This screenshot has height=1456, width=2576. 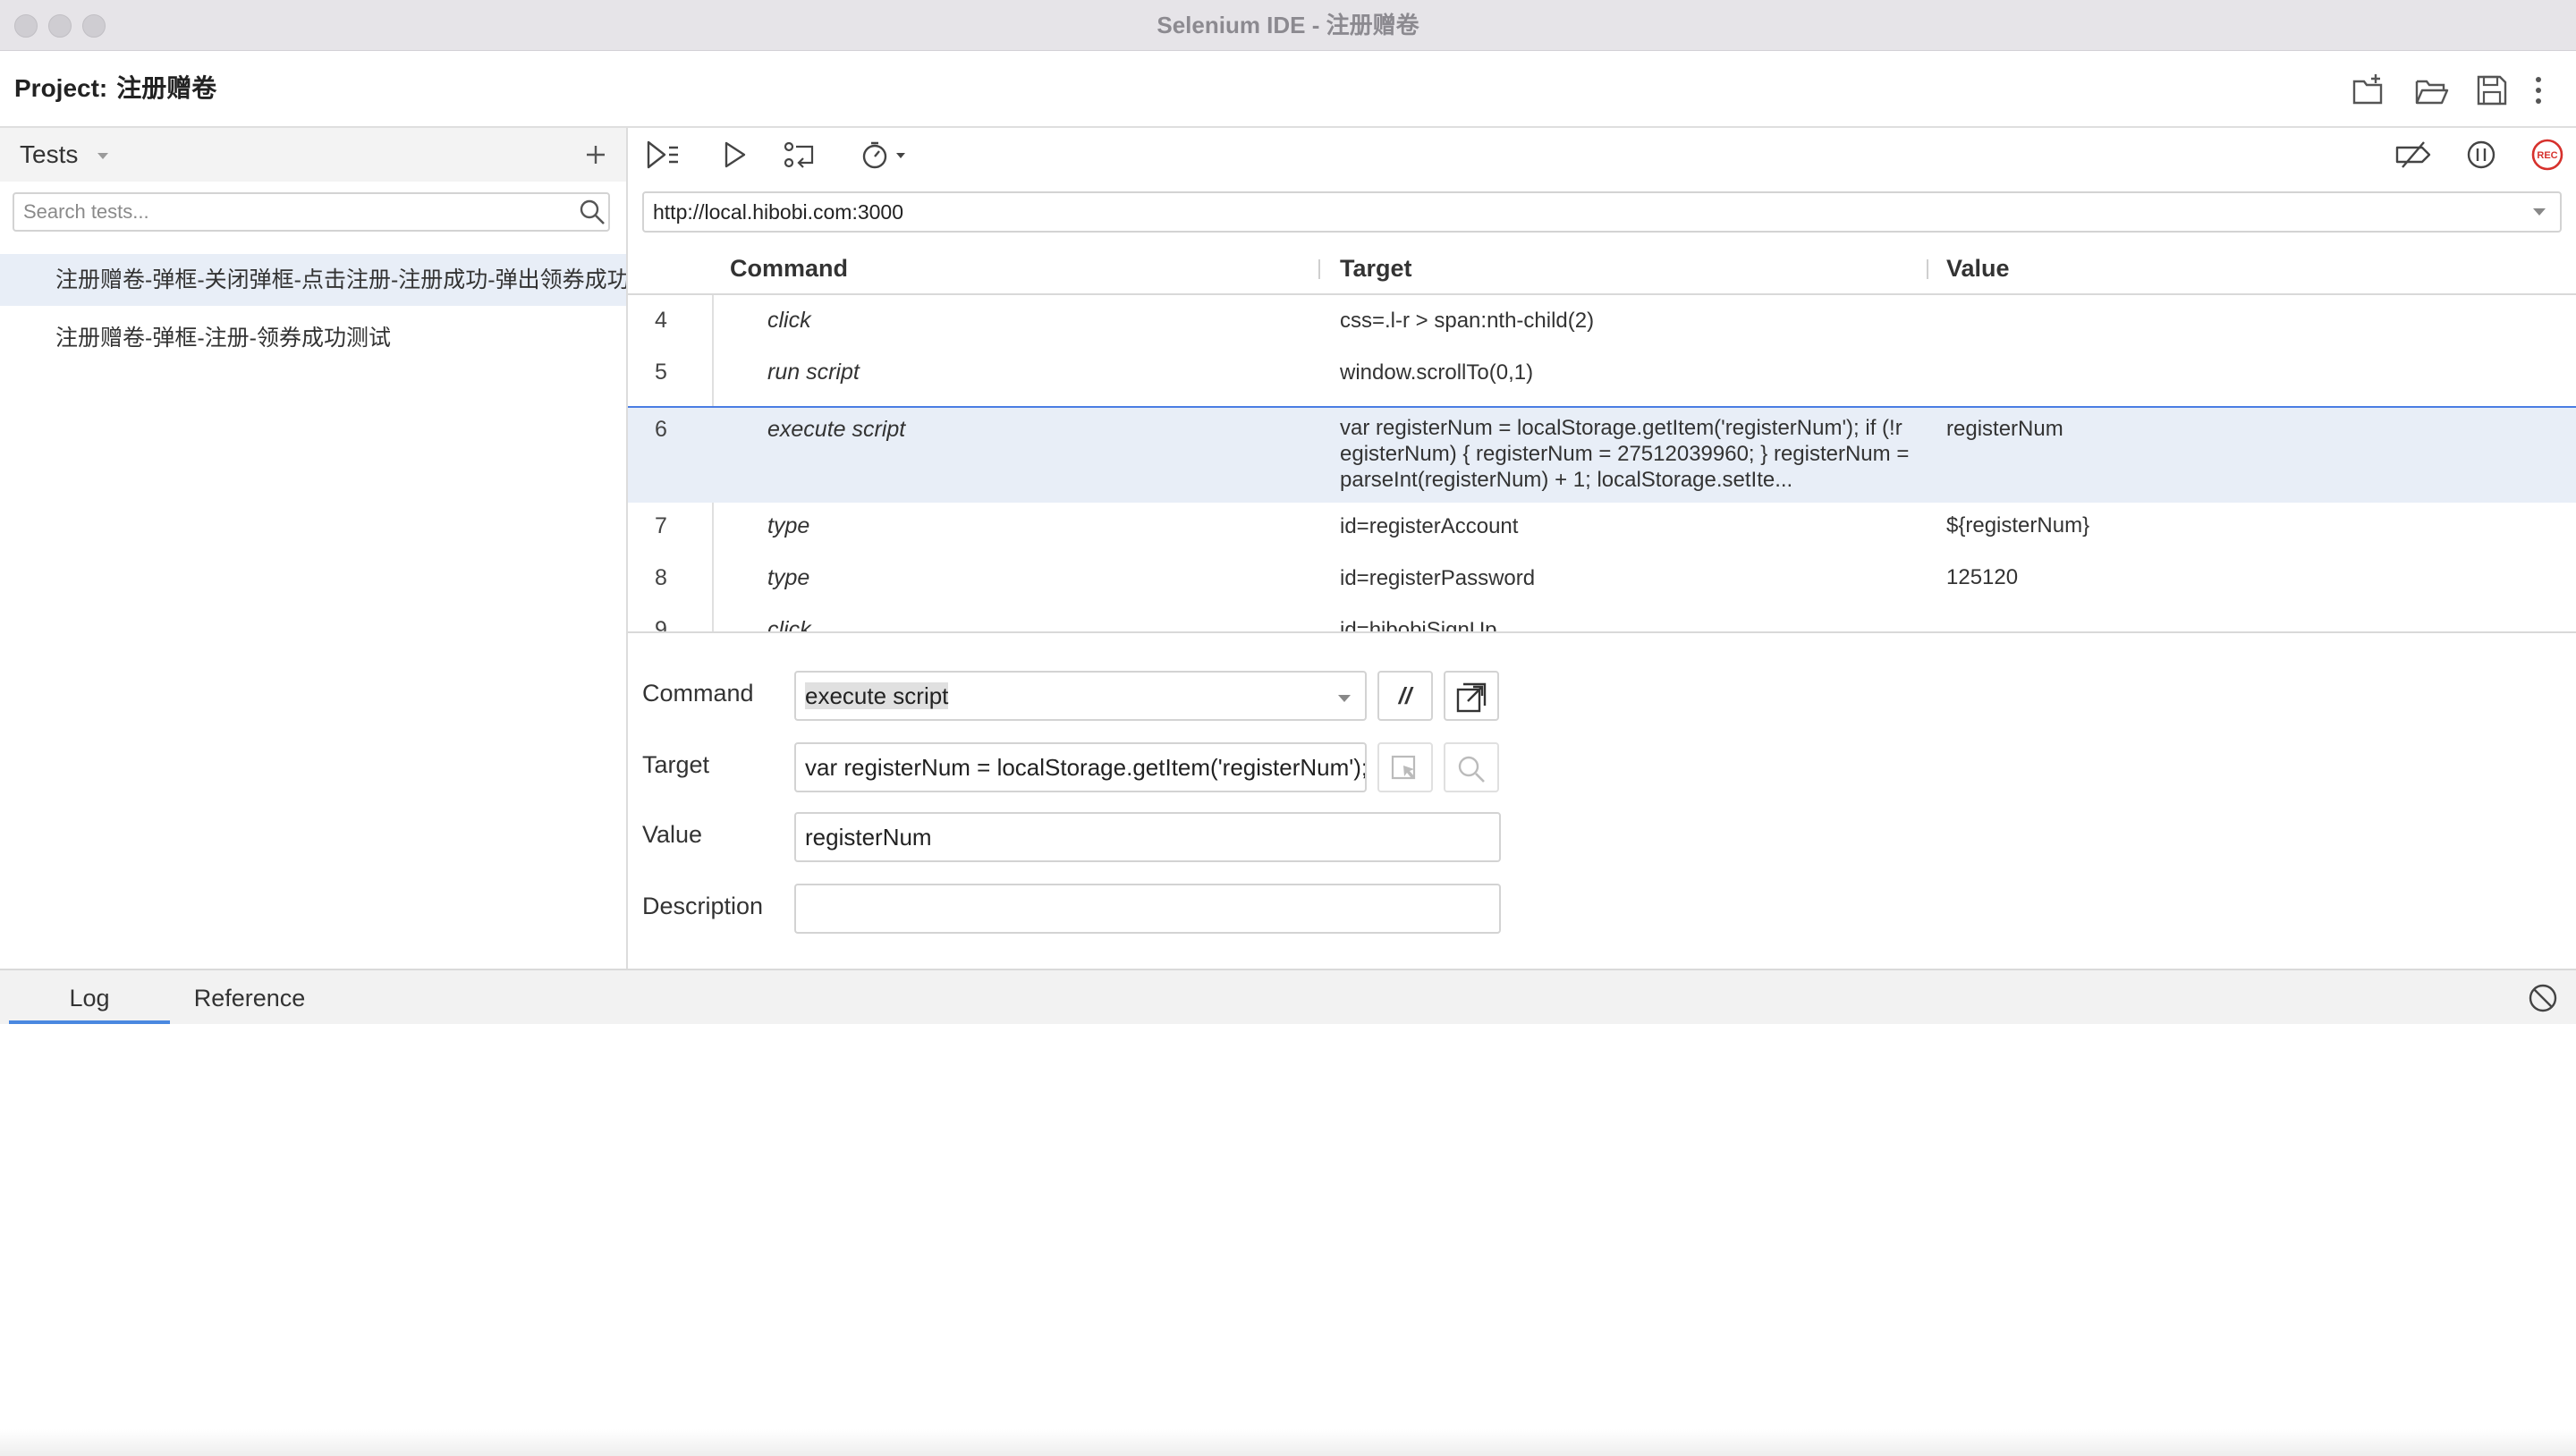 I want to click on svg-text: REC, so click(x=2547, y=155).